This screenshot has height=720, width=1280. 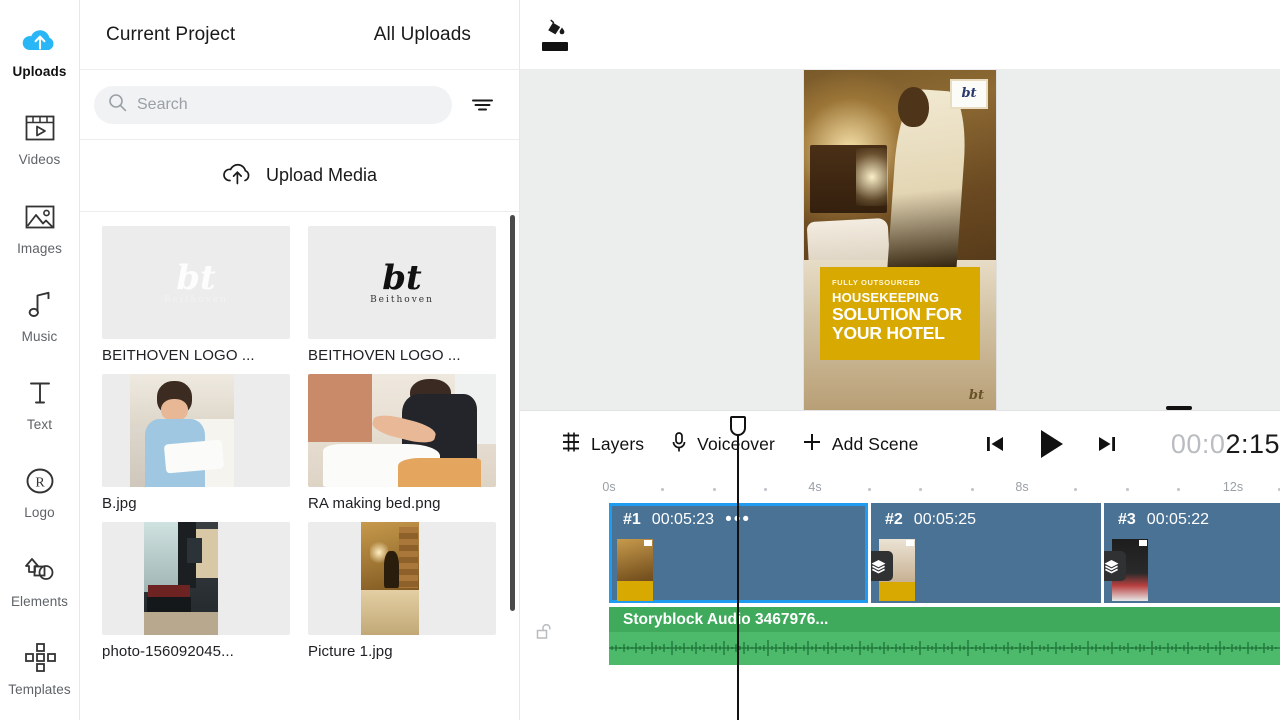 What do you see at coordinates (1252, 443) in the screenshot?
I see `timecode-active-part: 2:15` at bounding box center [1252, 443].